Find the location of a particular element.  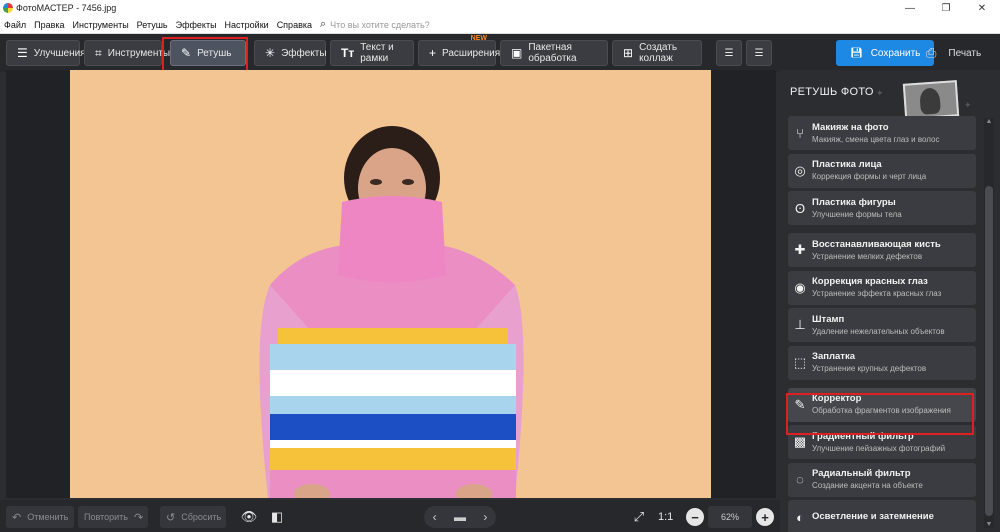

tab-batch-processing: ▣ Пакетная обработка is located at coordinates (554, 53).